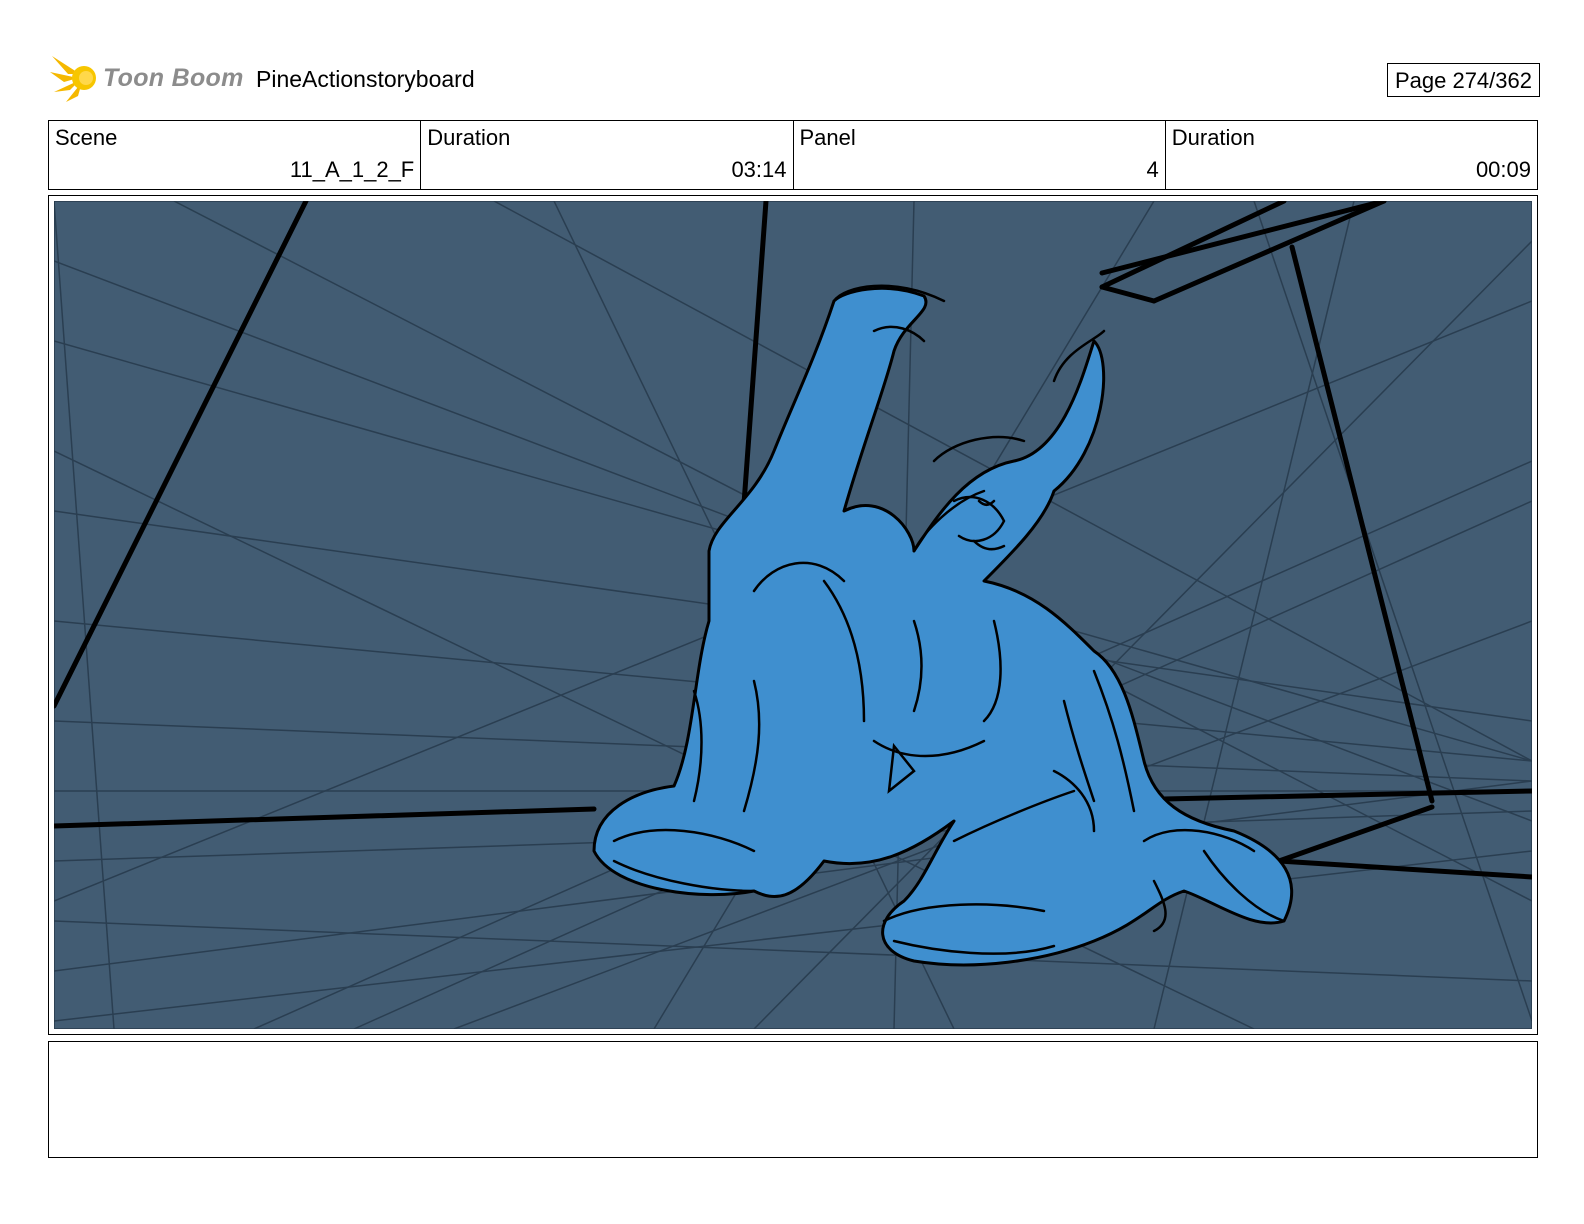 This screenshot has height=1224, width=1584. I want to click on toon-boom-star-icon, so click(73, 79).